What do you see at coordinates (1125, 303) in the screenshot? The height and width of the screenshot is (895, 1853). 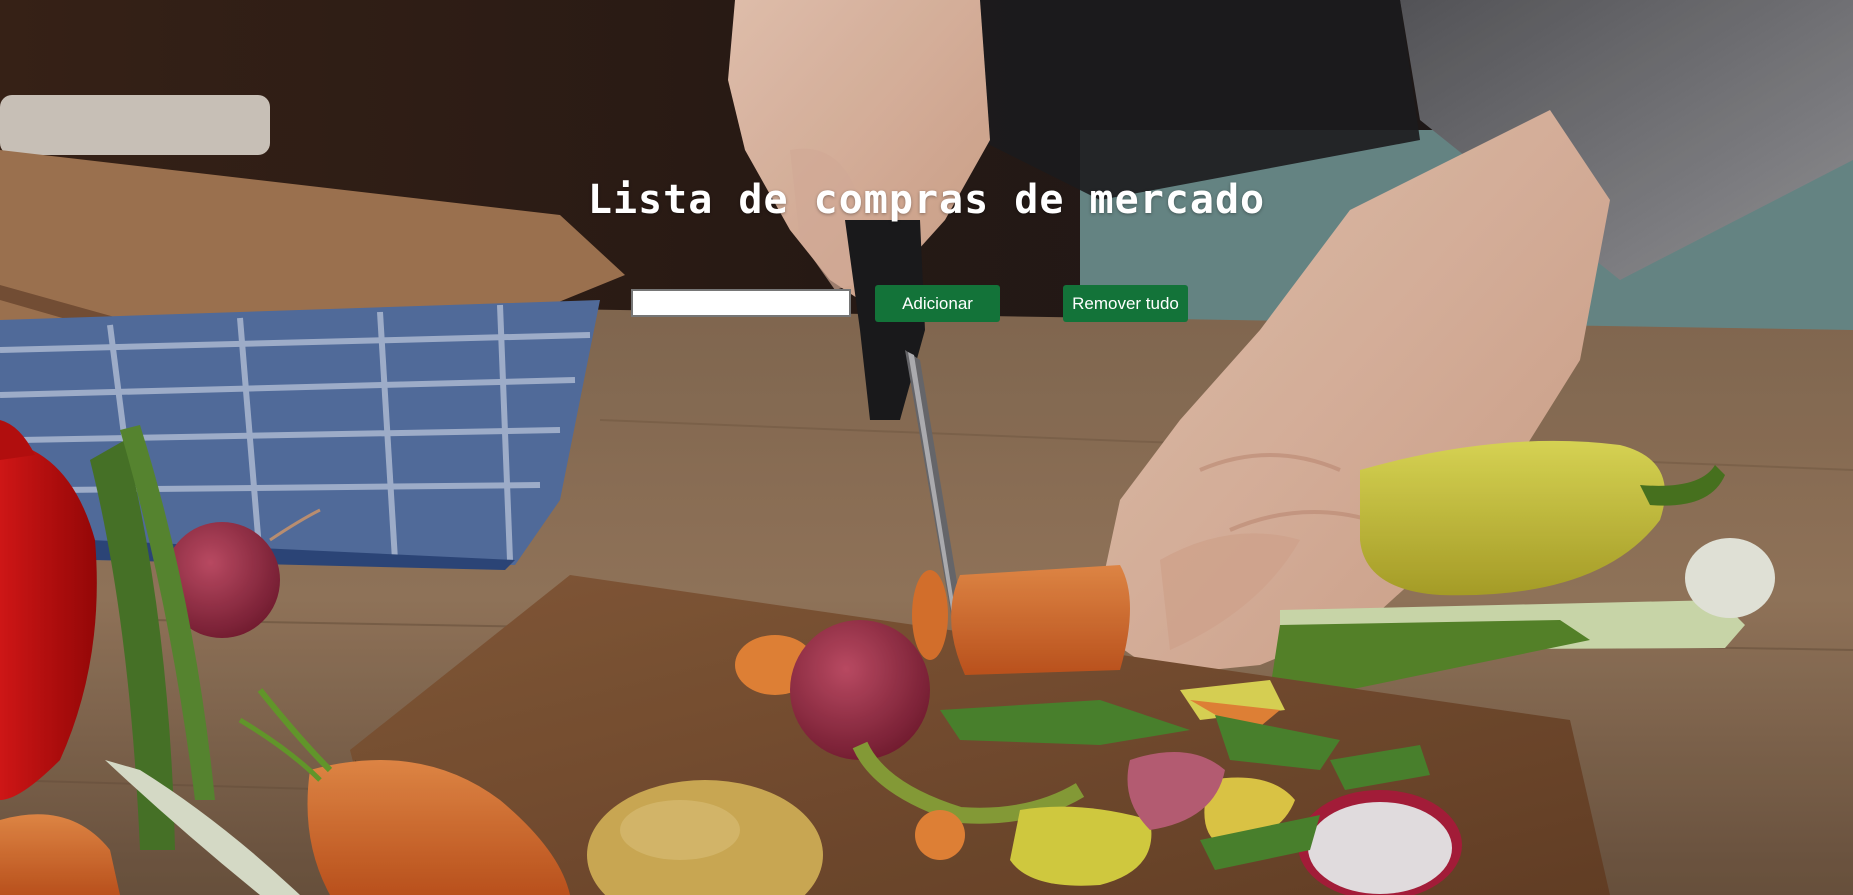 I see `remove-all-button: Remover tudo` at bounding box center [1125, 303].